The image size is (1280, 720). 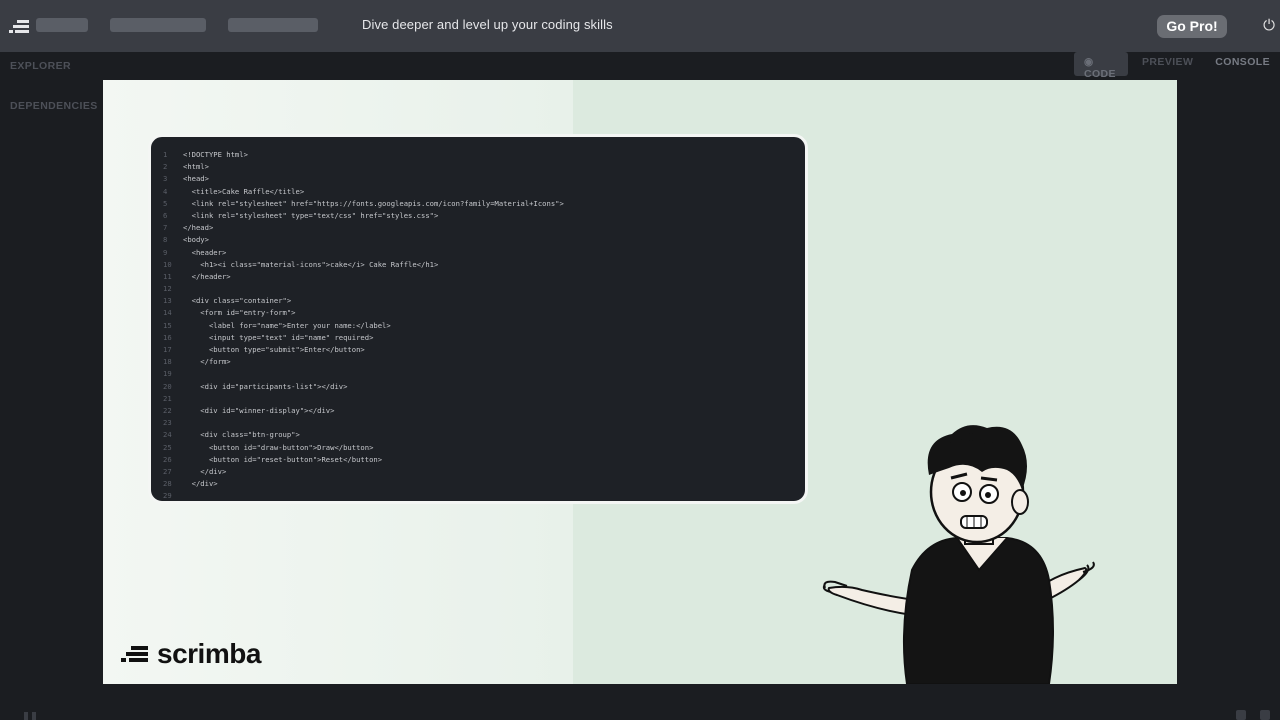 I want to click on view-tabs: ◉ CODE PREVIEW CONSOLE, so click(x=1177, y=66).